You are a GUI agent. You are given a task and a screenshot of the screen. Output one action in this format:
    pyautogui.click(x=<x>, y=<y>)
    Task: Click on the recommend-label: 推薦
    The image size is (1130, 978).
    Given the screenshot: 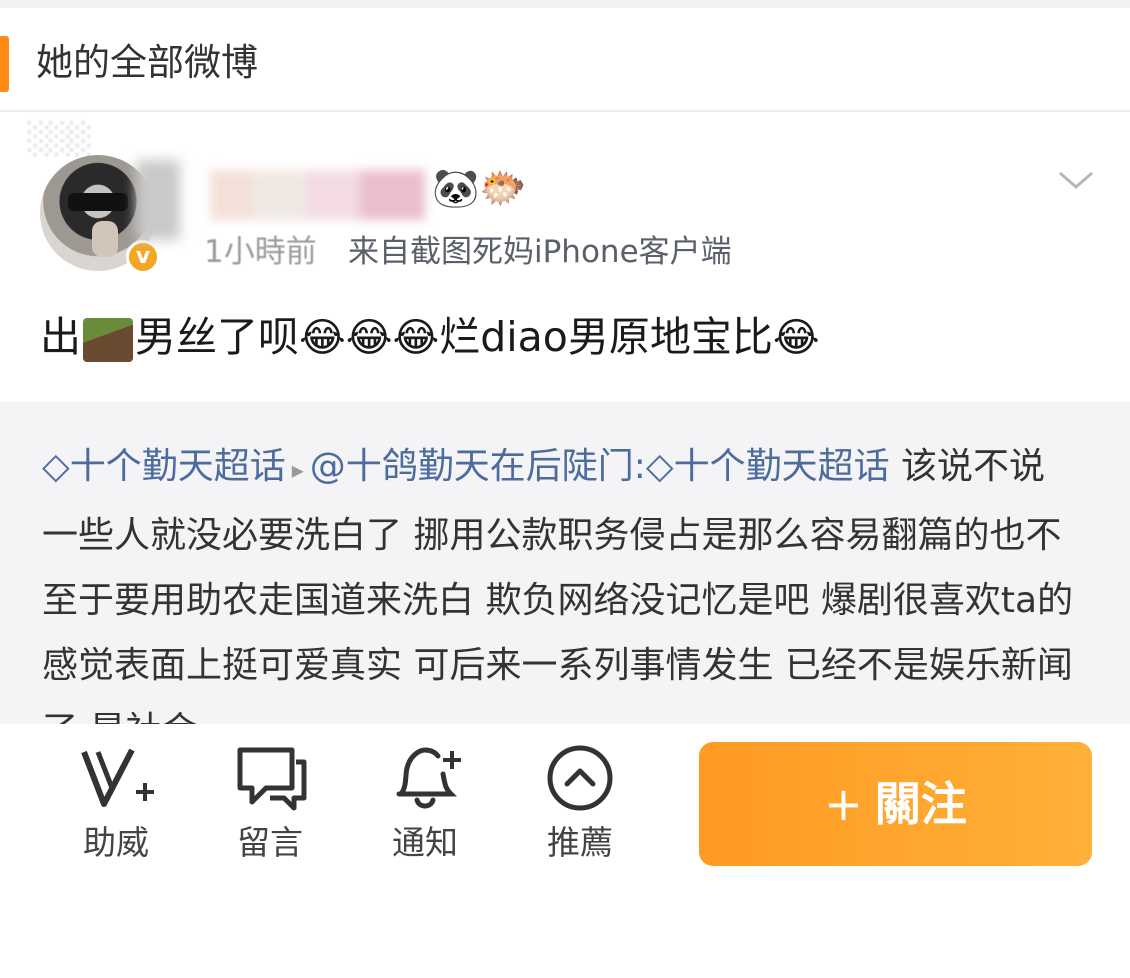 What is the action you would take?
    pyautogui.click(x=580, y=842)
    